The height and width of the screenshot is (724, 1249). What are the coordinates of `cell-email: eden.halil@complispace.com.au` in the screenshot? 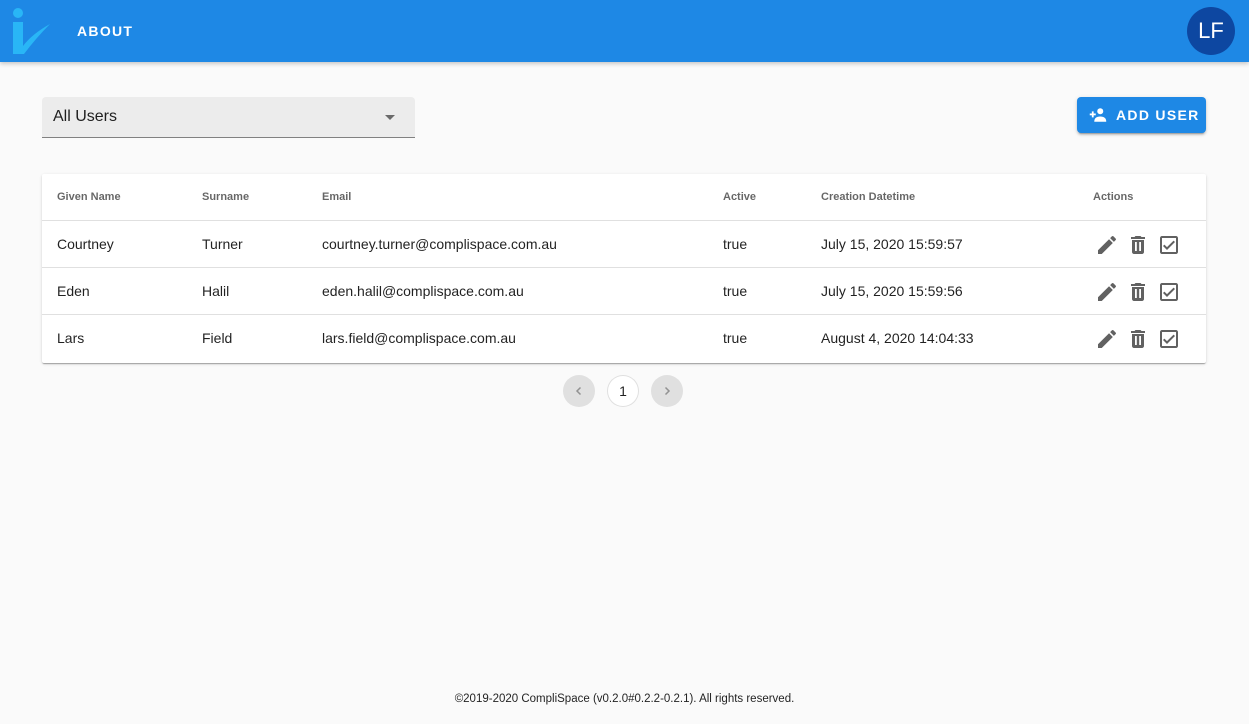 It's located at (423, 291).